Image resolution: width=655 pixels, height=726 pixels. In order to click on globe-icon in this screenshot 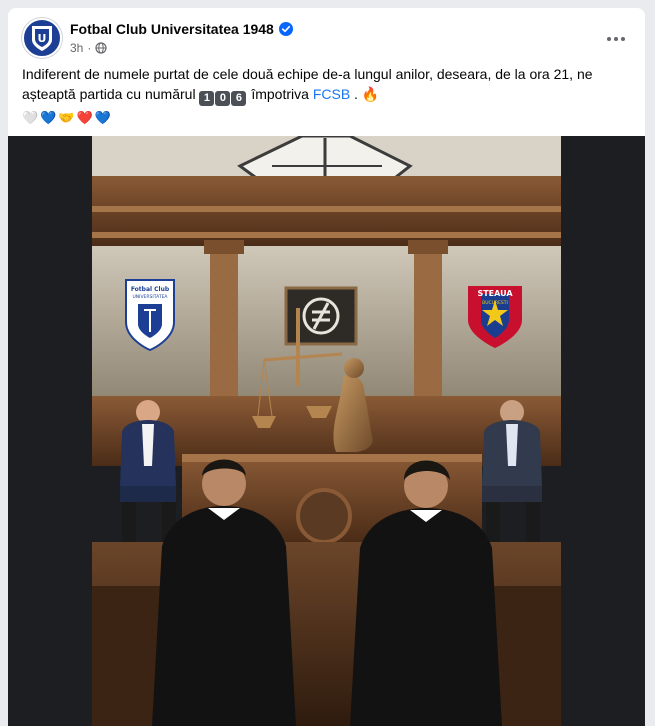, I will do `click(101, 48)`.